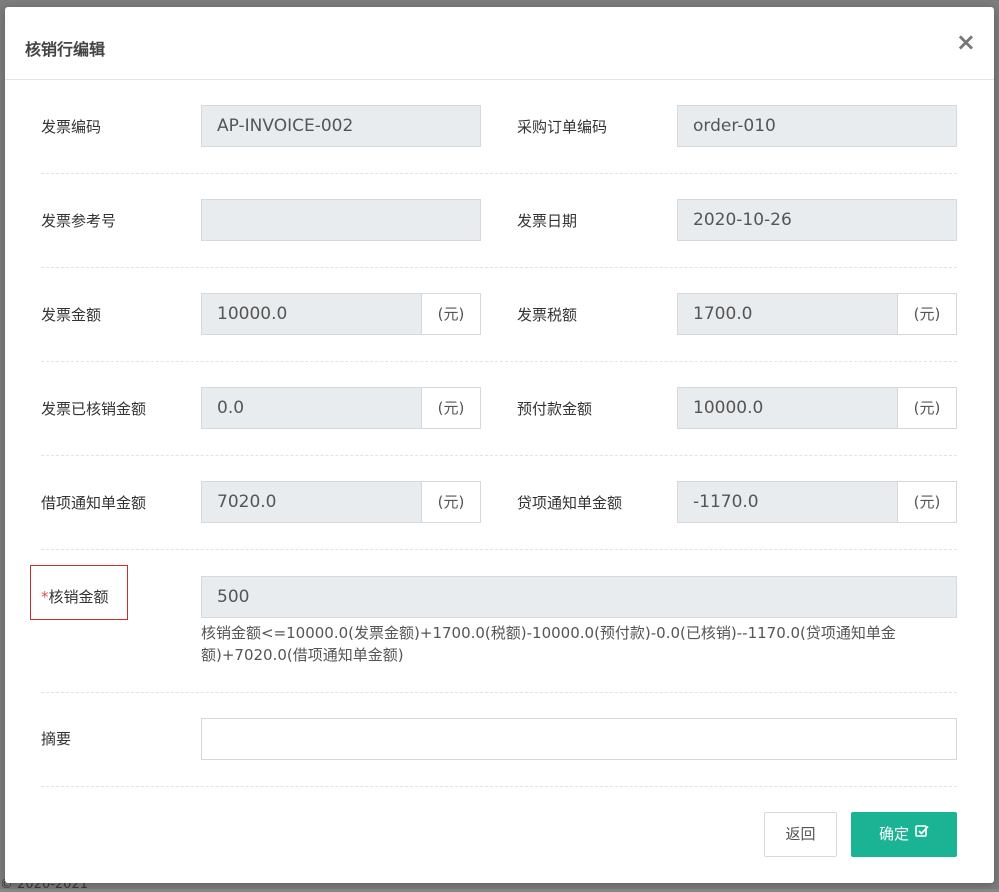 This screenshot has height=892, width=999. I want to click on invoice-tax-unit: (元), so click(927, 314).